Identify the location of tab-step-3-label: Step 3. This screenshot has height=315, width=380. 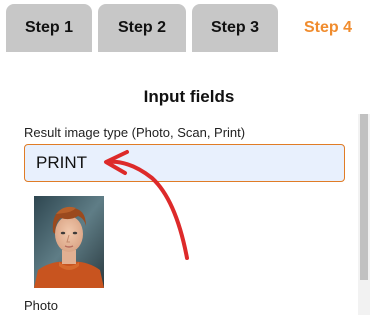
(234, 27).